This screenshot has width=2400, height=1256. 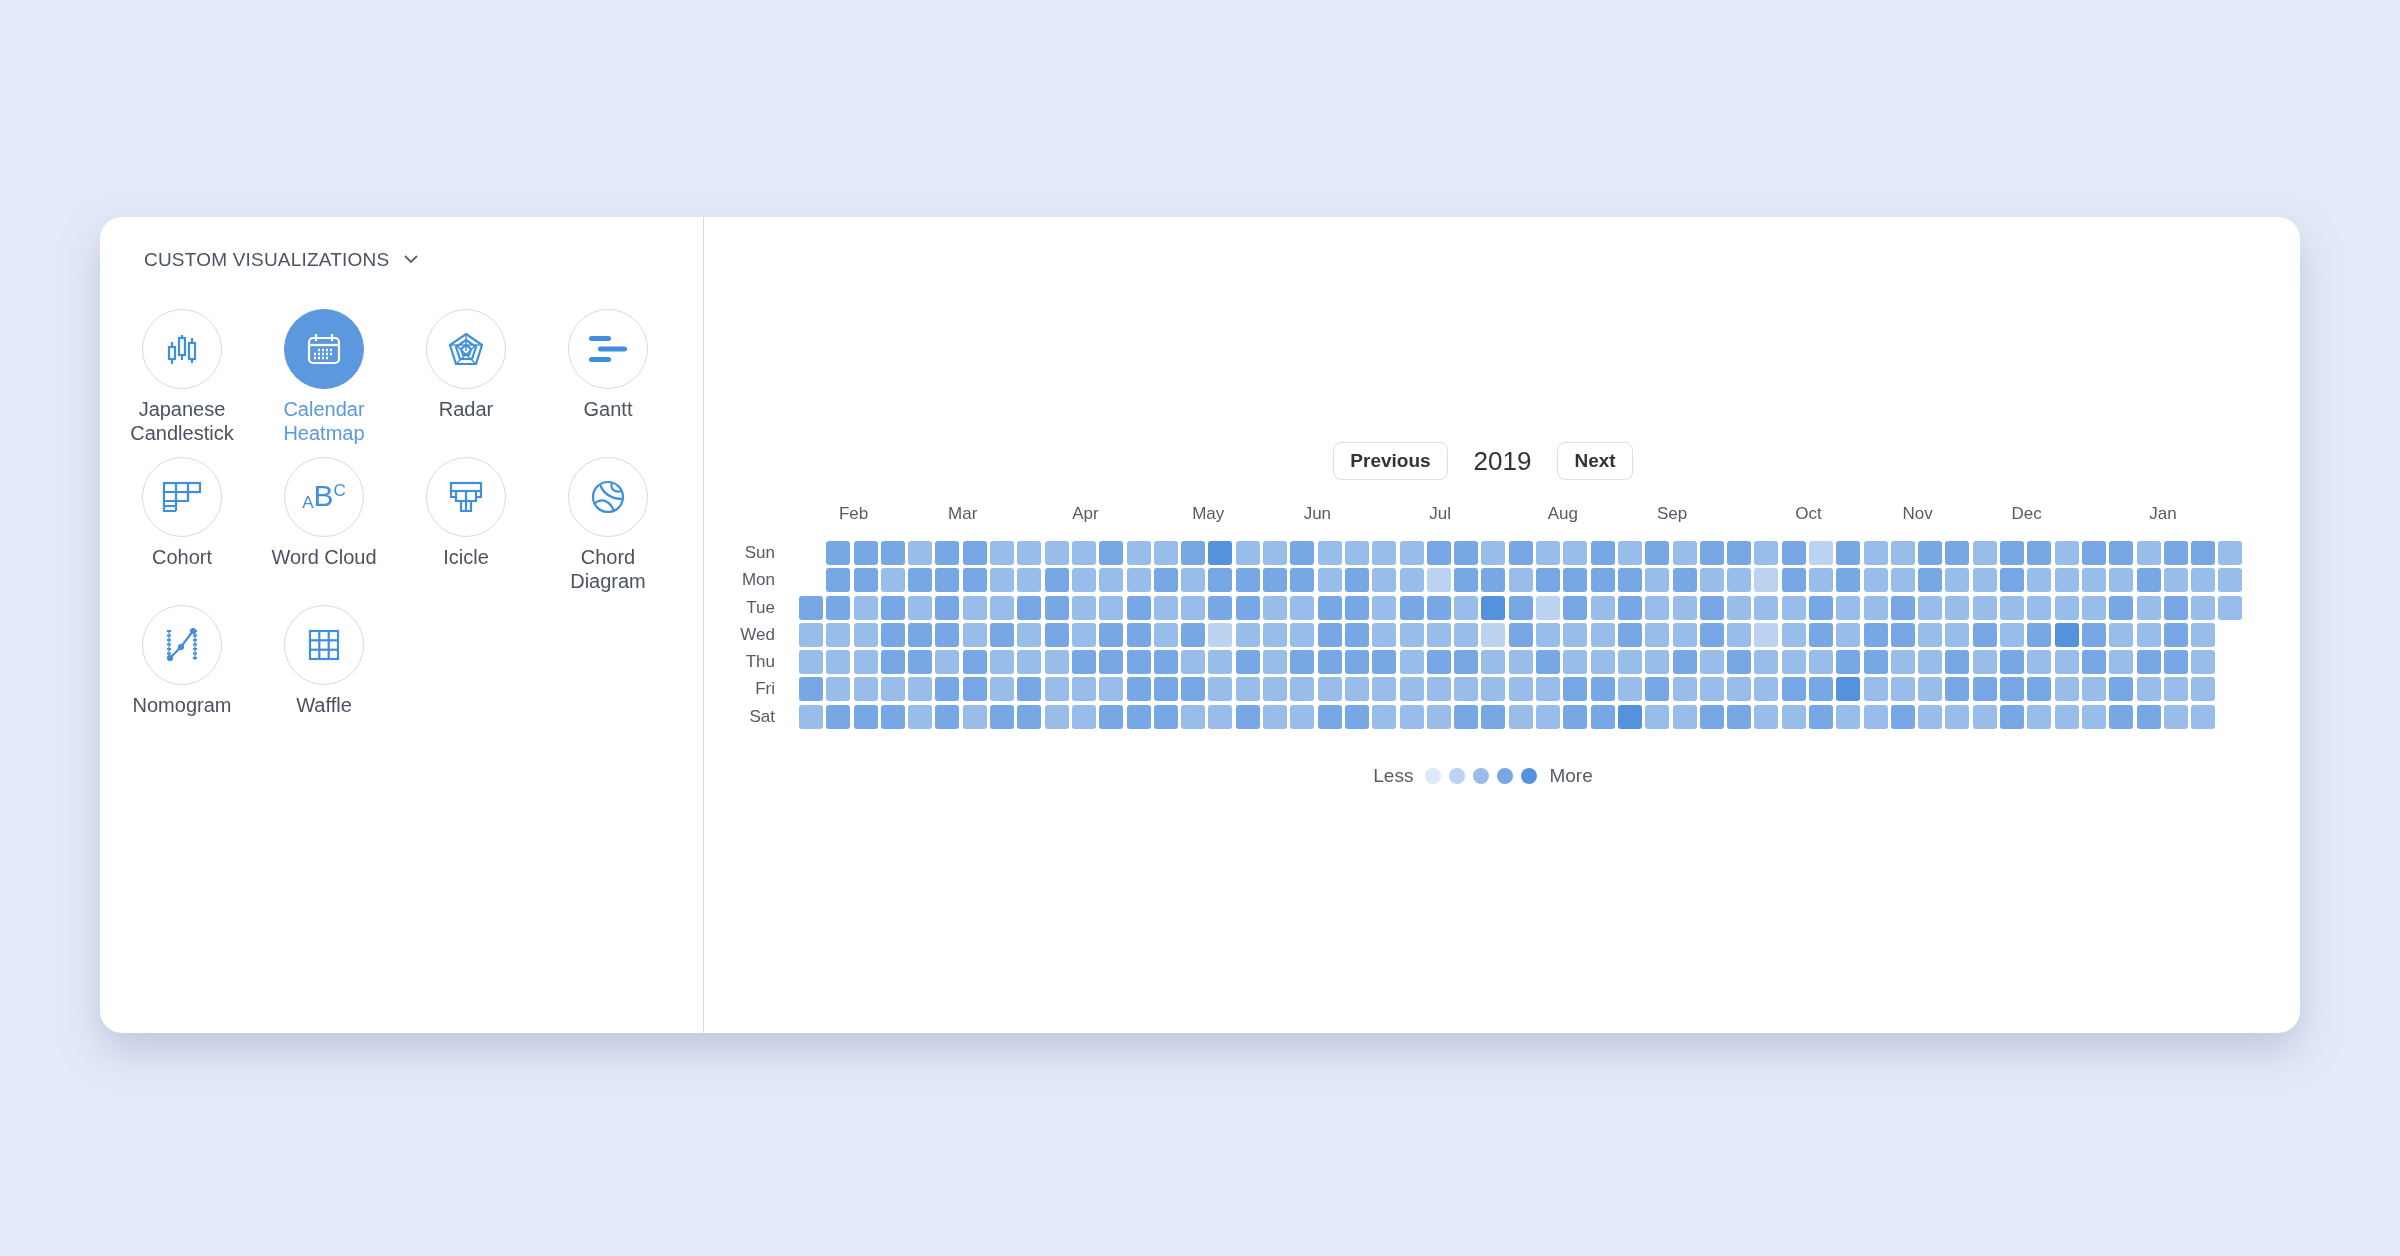 What do you see at coordinates (324, 557) in the screenshot?
I see `chart-type-label: Word Cloud` at bounding box center [324, 557].